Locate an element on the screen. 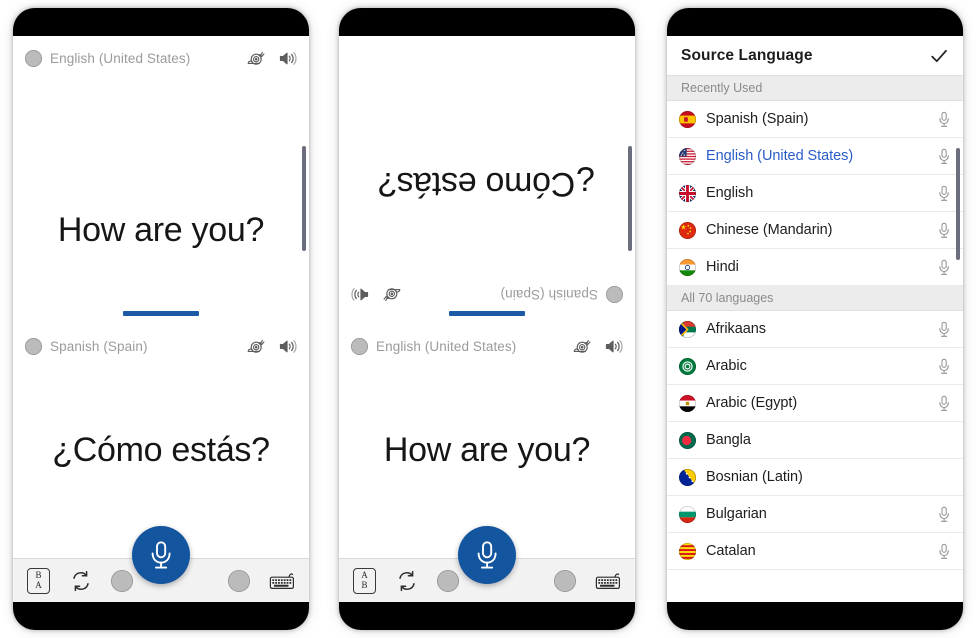 The height and width of the screenshot is (638, 978). language-list-item: Arabic (Egypt) is located at coordinates (815, 403).